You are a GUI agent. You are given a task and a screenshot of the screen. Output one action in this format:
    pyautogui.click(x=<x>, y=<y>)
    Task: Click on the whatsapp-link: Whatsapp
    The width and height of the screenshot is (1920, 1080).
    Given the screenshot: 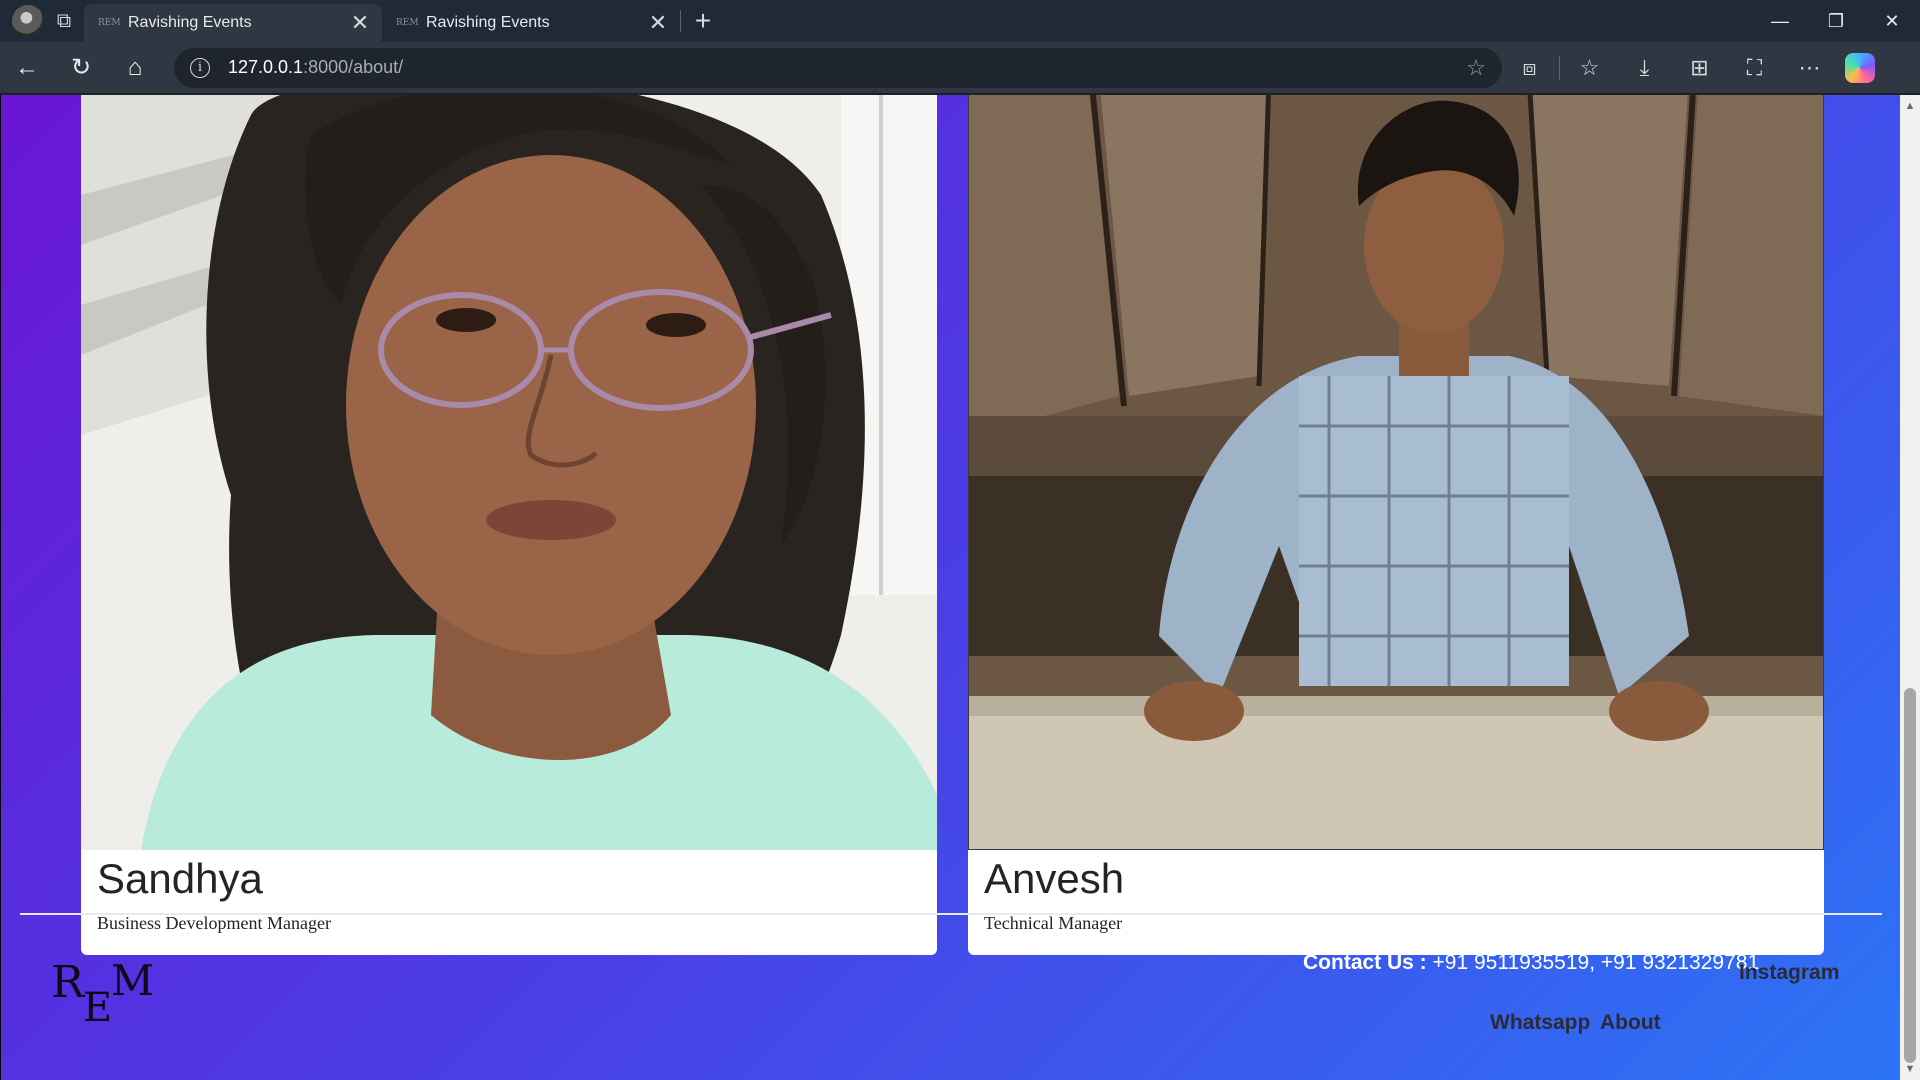 What is the action you would take?
    pyautogui.click(x=1540, y=1023)
    